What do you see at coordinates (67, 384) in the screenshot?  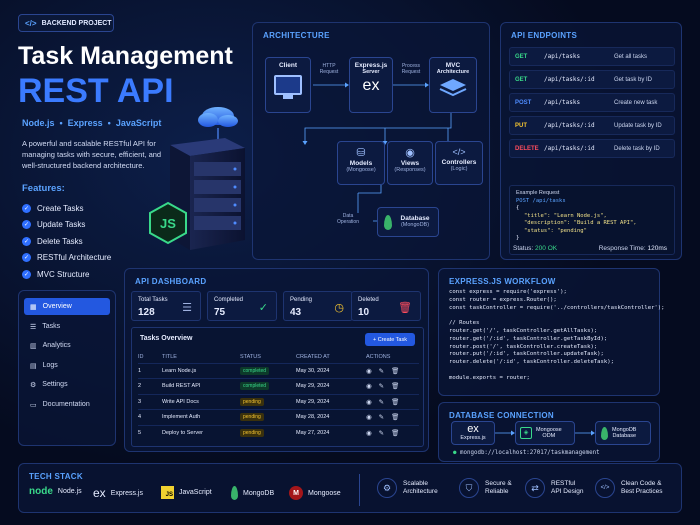 I see `sidebar-item-settings: ⚙ Settings` at bounding box center [67, 384].